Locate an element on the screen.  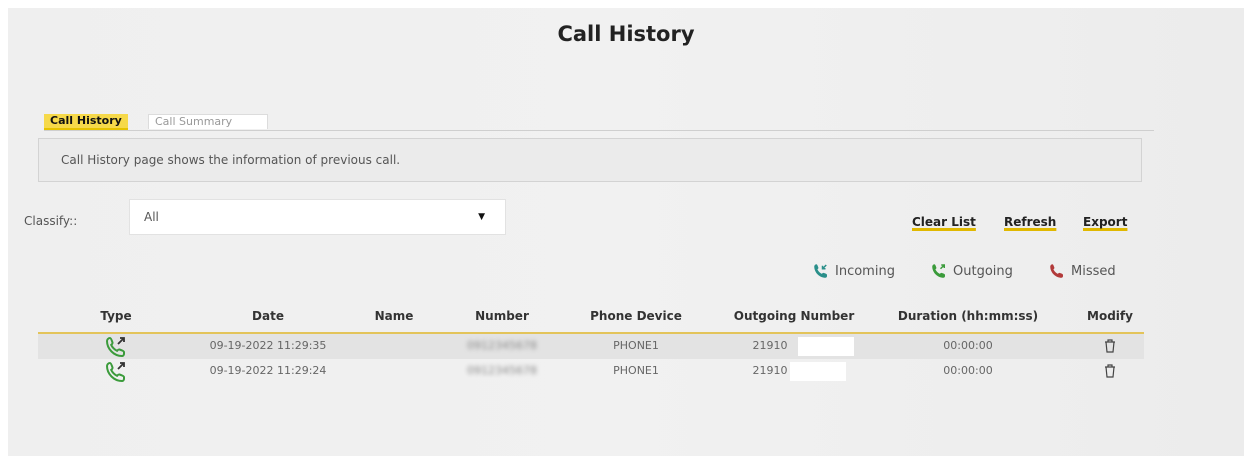
column-header-name: Name is located at coordinates (394, 316).